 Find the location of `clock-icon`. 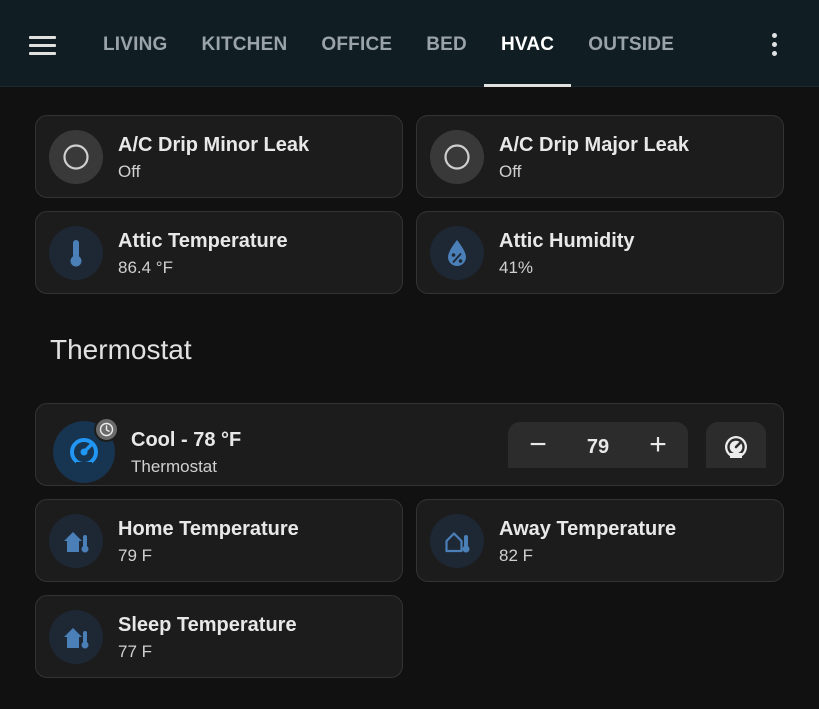

clock-icon is located at coordinates (106, 429).